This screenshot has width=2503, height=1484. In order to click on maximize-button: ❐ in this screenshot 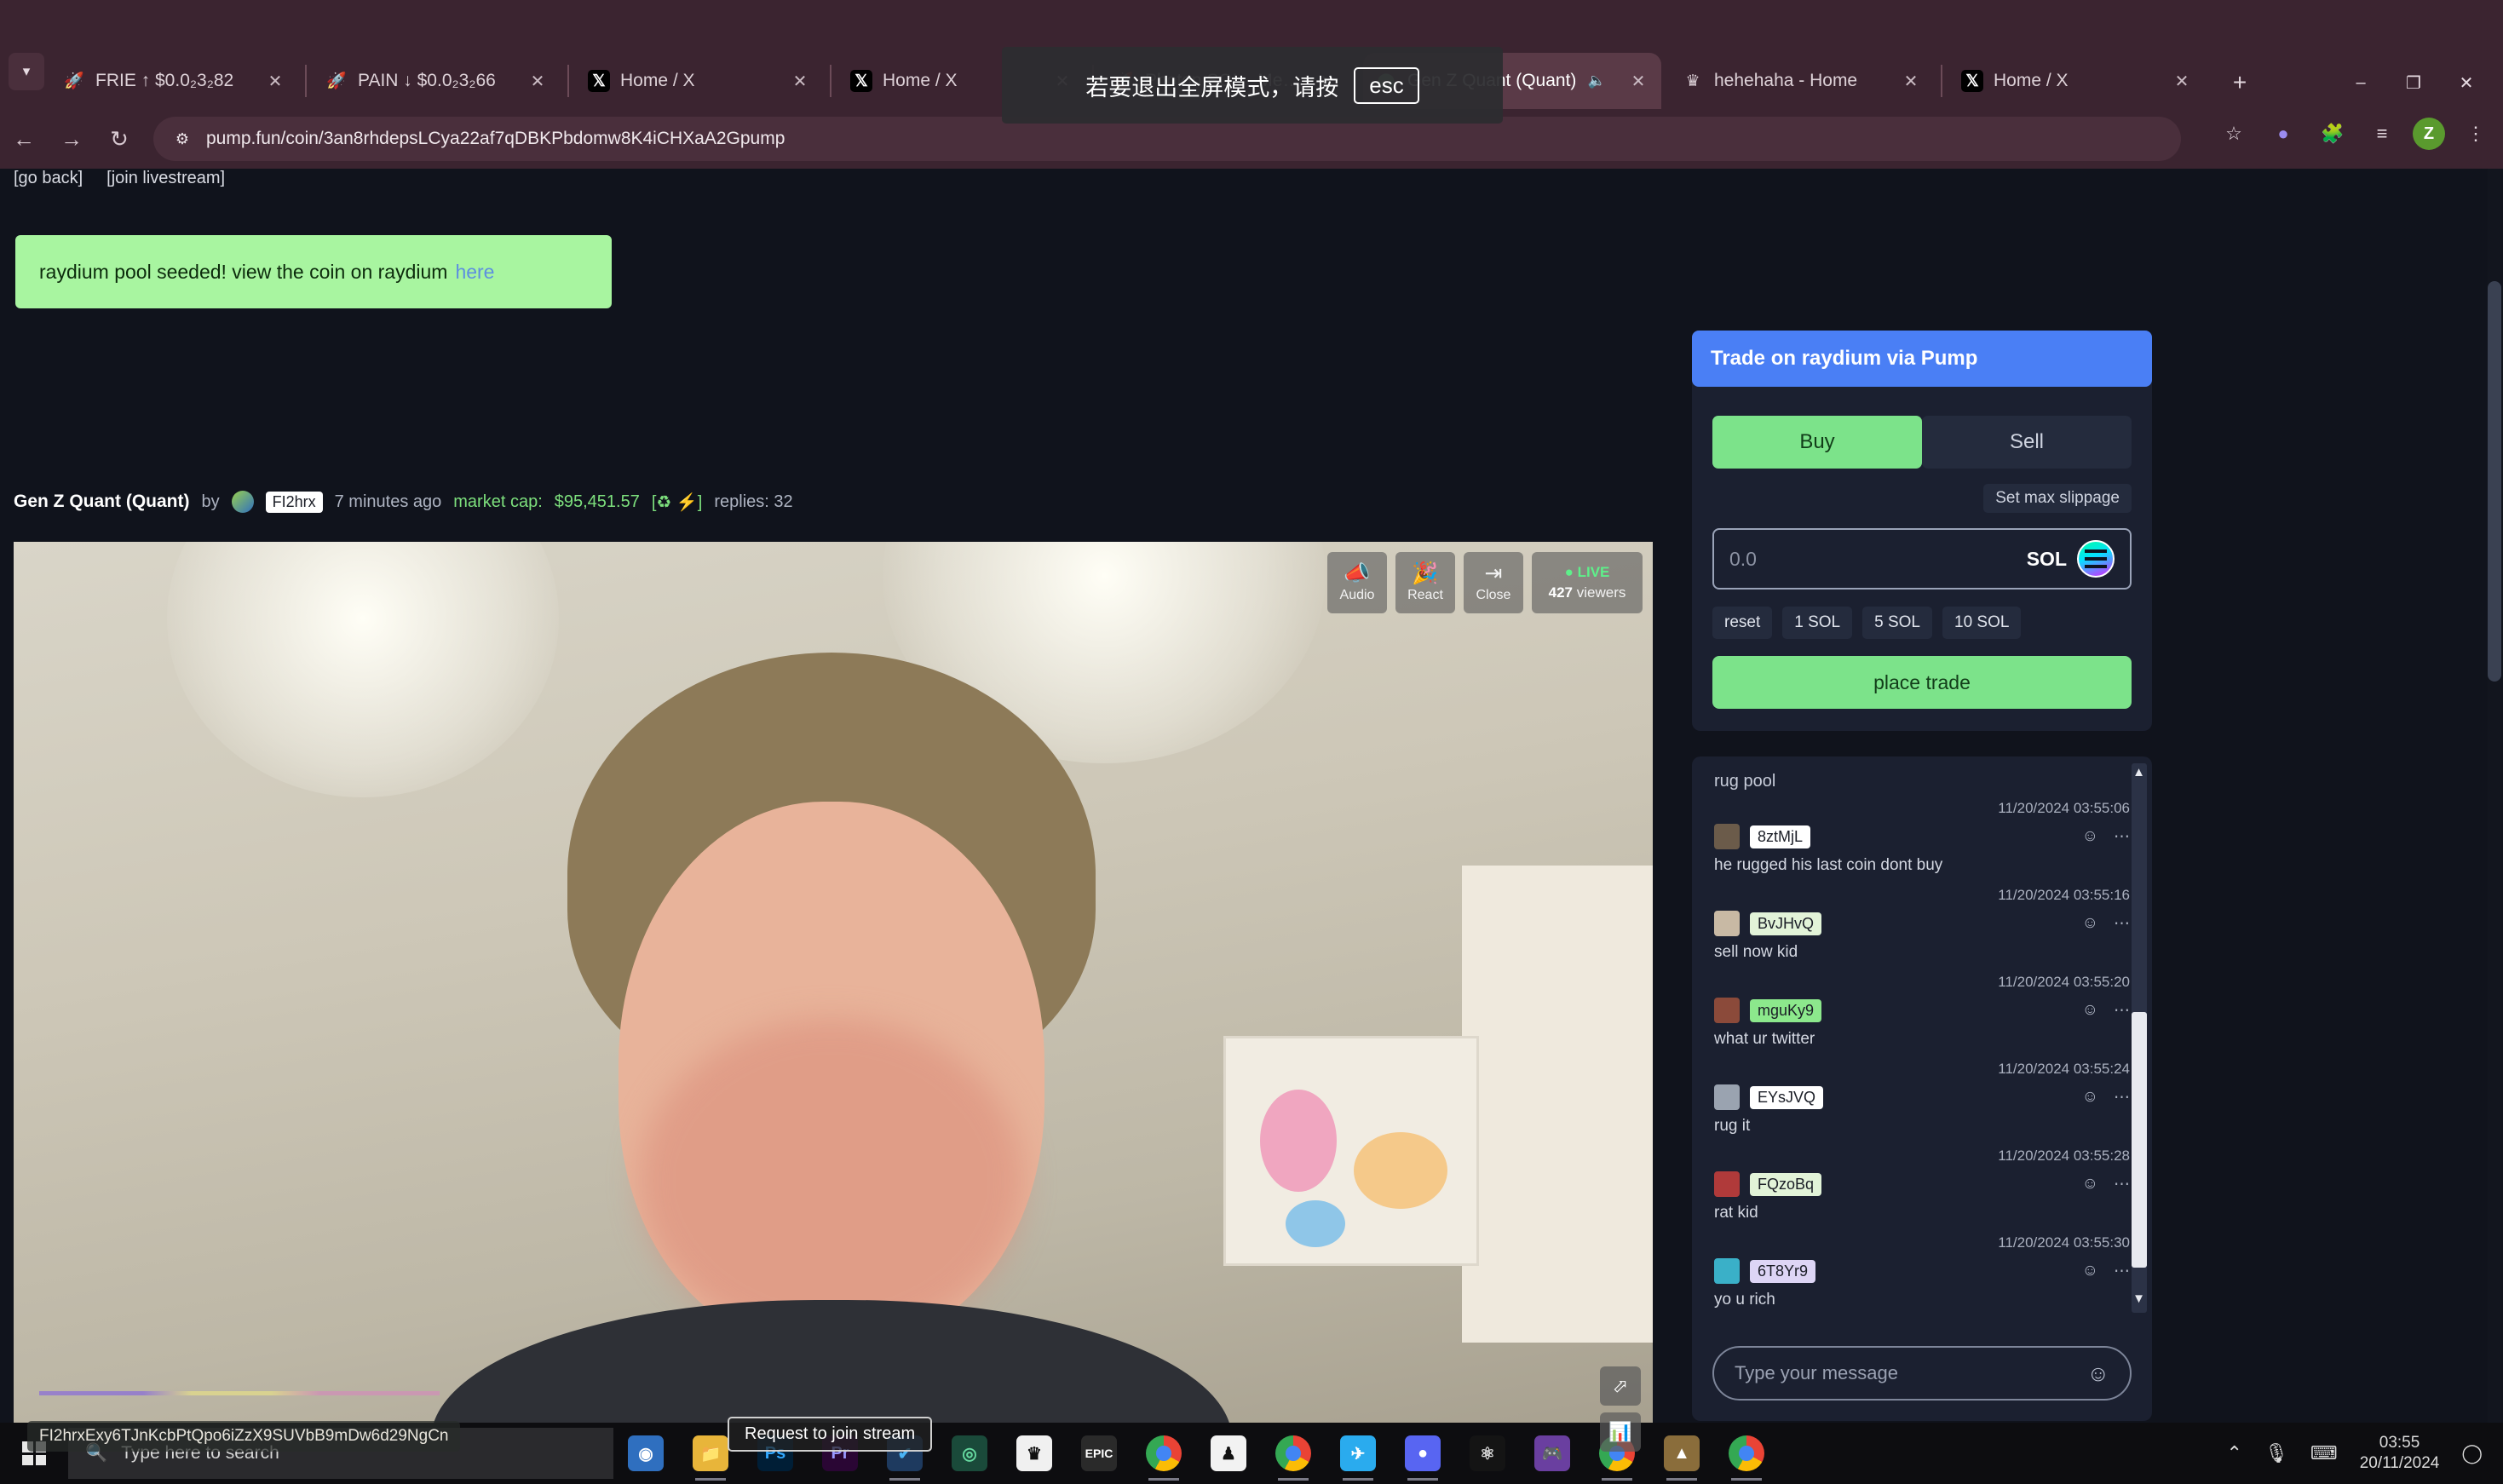, I will do `click(2413, 83)`.